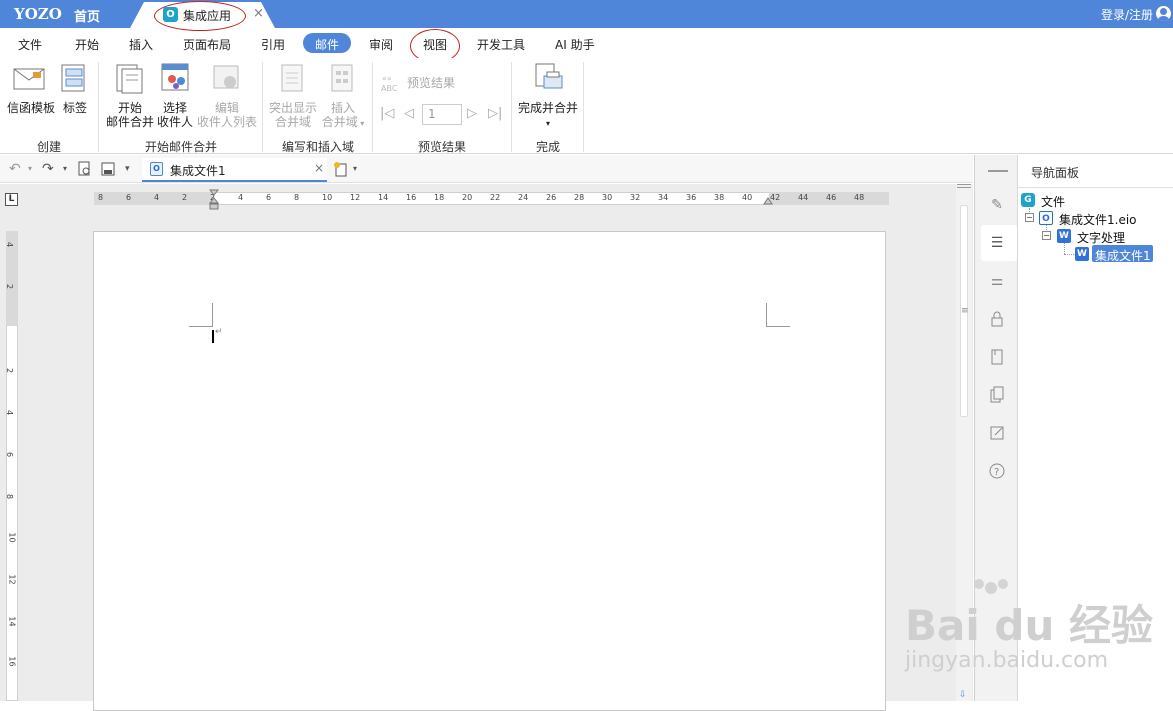  Describe the element at coordinates (431, 83) in the screenshot. I see `preview-results-button: 预览结果` at that location.